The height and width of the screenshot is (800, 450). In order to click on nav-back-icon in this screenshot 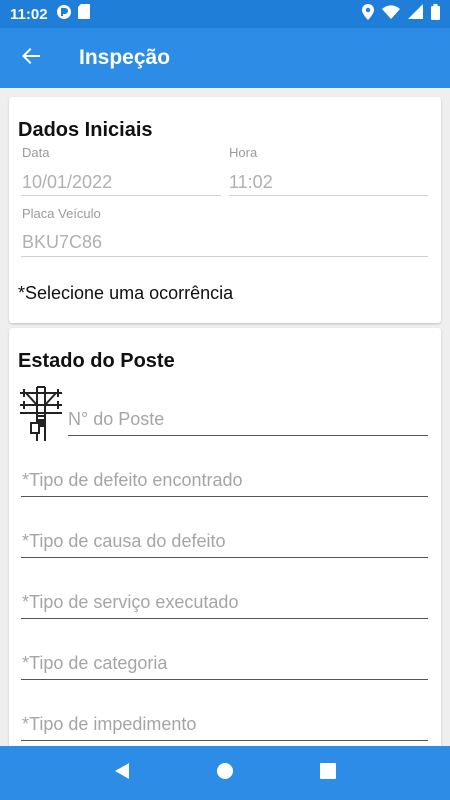, I will do `click(122, 773)`.